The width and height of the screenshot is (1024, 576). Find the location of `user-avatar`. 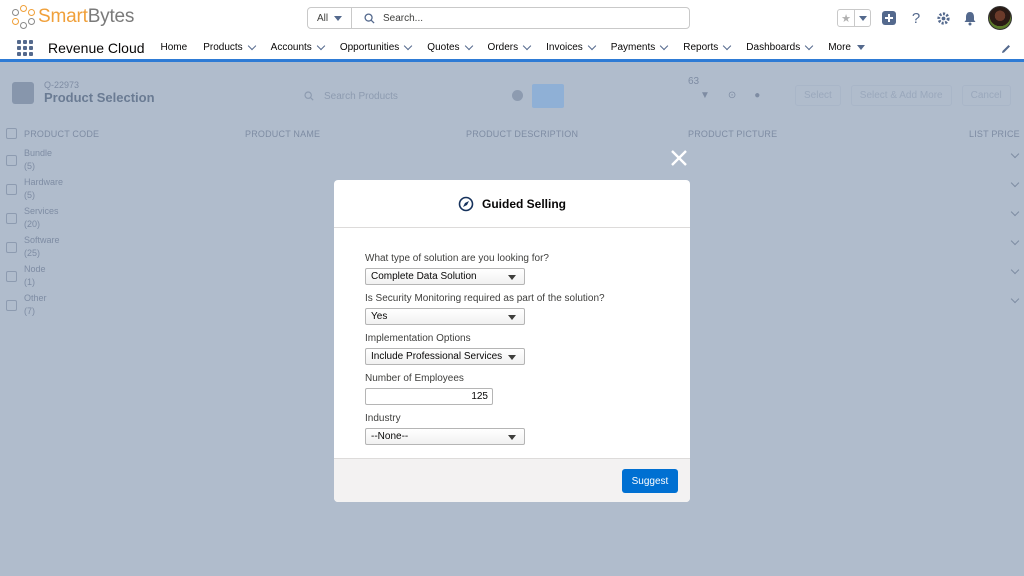

user-avatar is located at coordinates (1000, 18).